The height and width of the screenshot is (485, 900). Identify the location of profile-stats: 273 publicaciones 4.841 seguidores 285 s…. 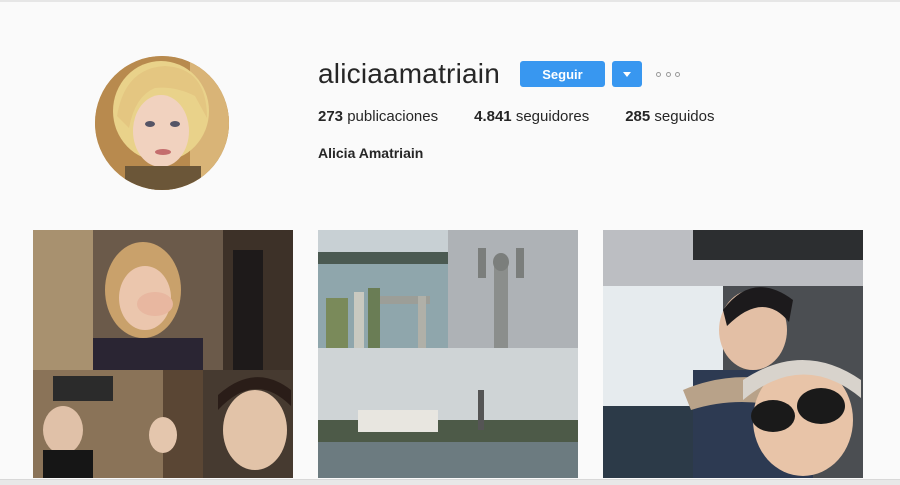
(534, 116).